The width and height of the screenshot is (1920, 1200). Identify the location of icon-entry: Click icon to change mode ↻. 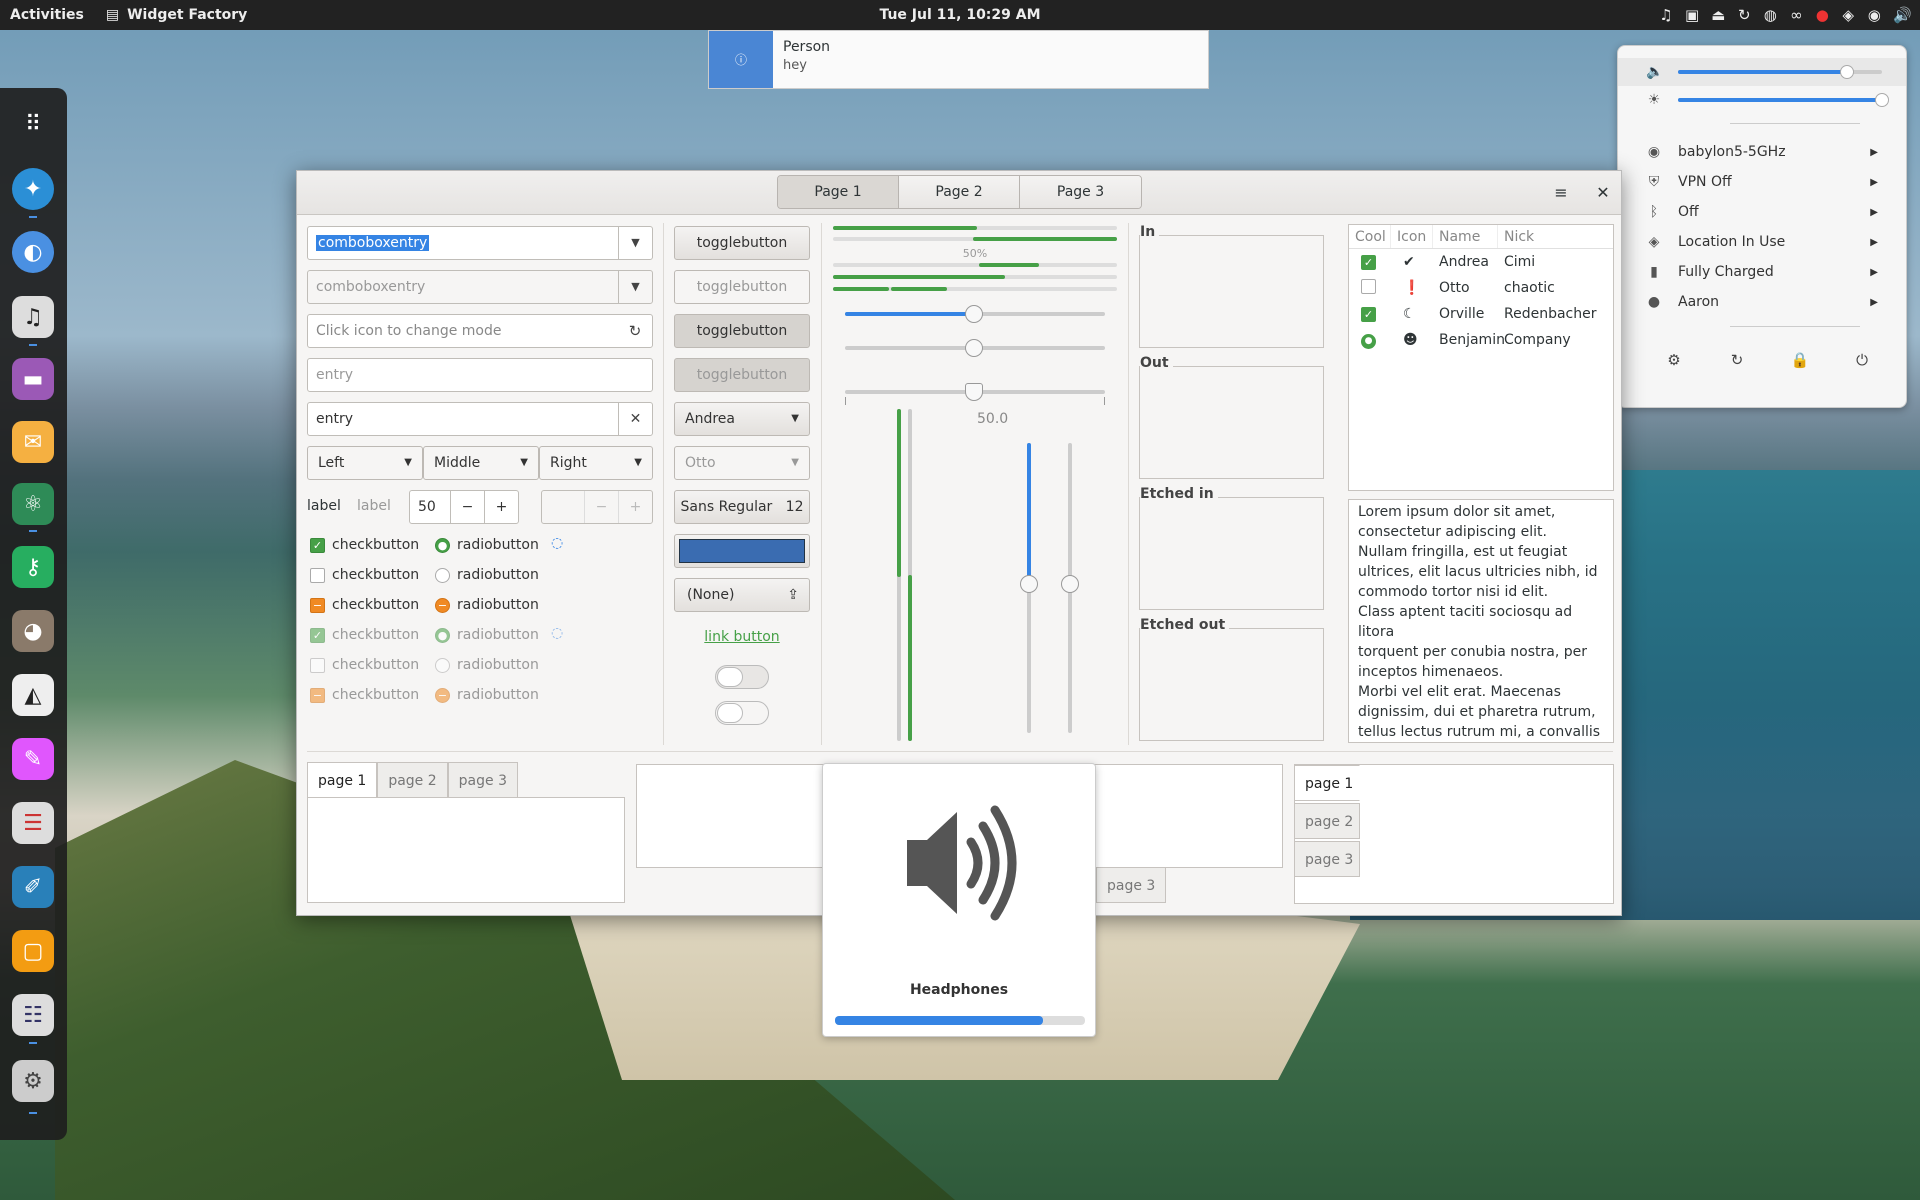
(480, 331).